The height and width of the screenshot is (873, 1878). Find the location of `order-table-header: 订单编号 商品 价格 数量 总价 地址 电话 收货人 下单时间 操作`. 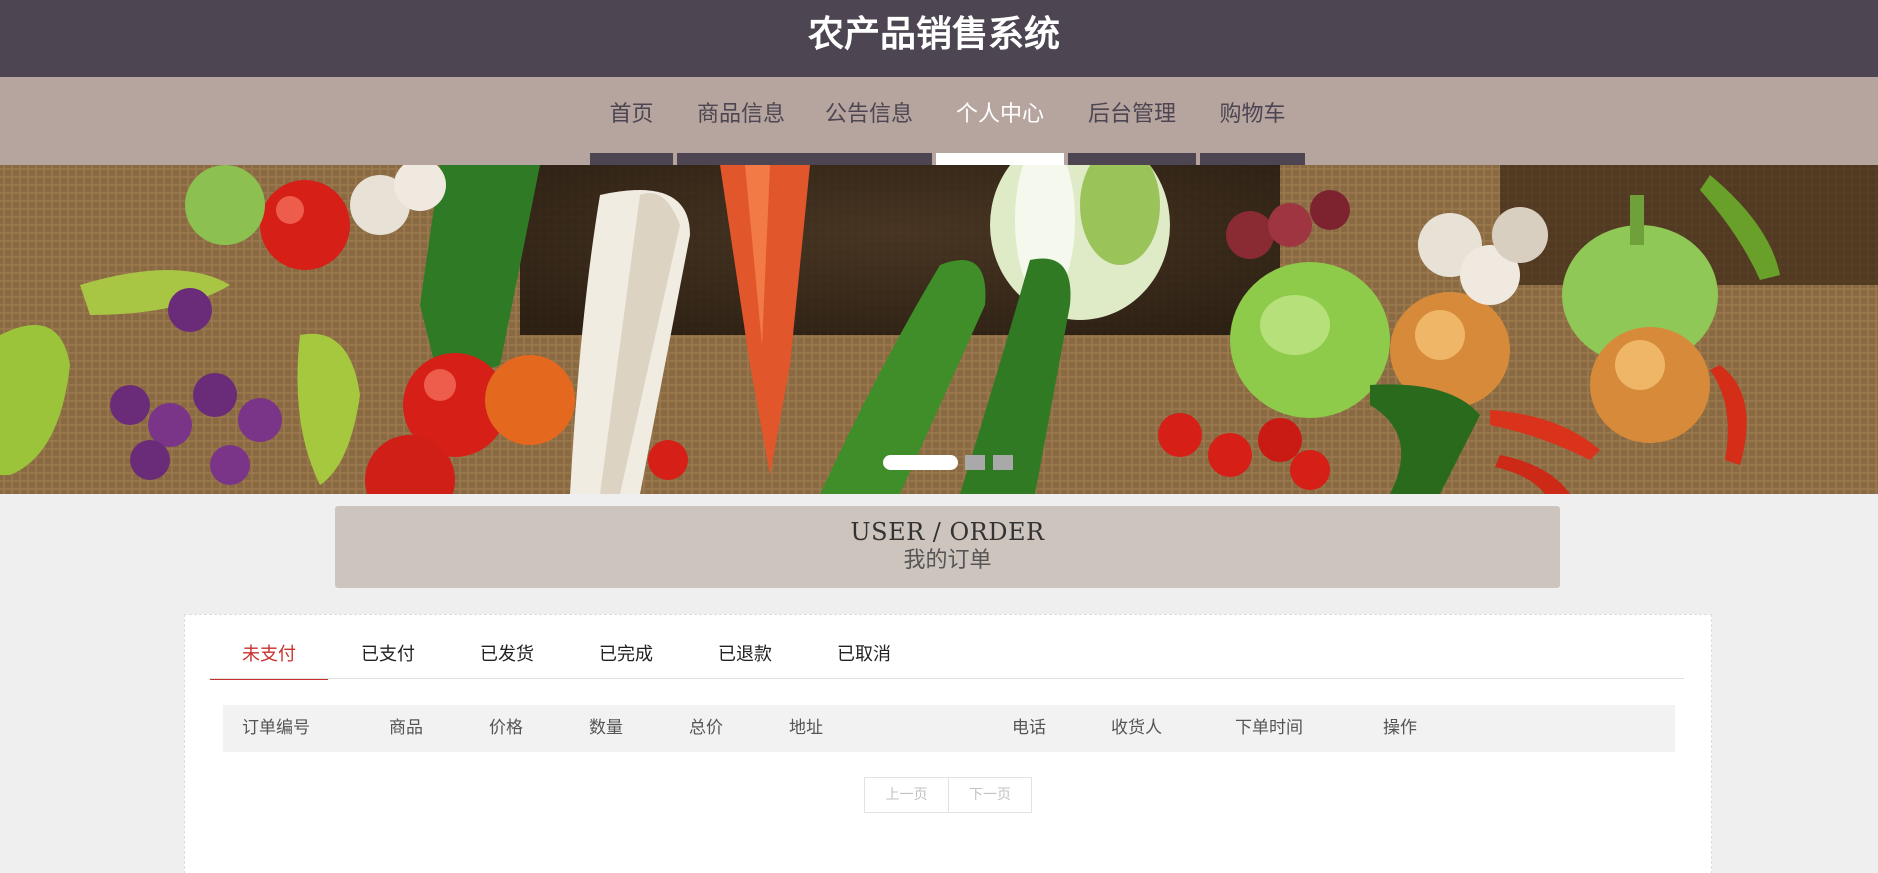

order-table-header: 订单编号 商品 价格 数量 总价 地址 电话 收货人 下单时间 操作 is located at coordinates (949, 728).